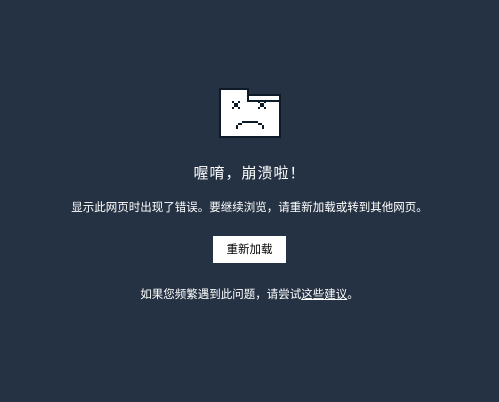  Describe the element at coordinates (250, 113) in the screenshot. I see `sad-folder-icon` at that location.